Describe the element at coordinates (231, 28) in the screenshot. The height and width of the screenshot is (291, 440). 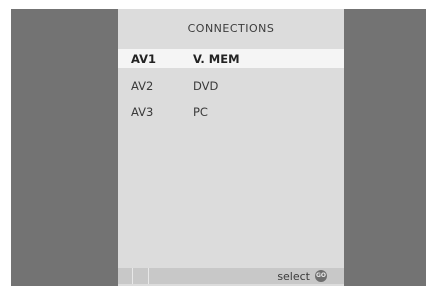
I see `menu-title: CONNECTIONS` at that location.